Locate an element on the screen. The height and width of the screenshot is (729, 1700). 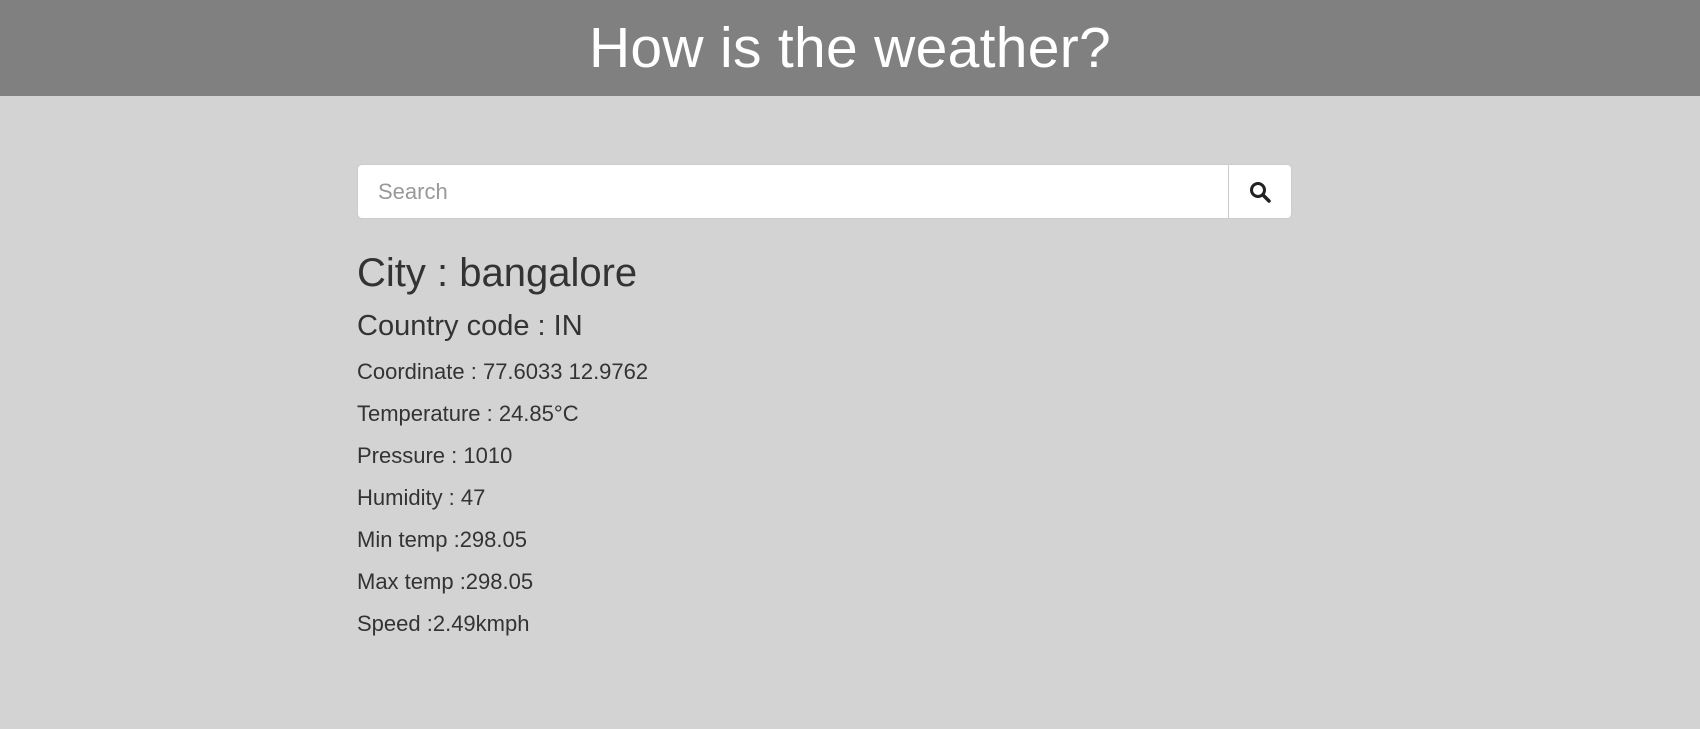
search-button is located at coordinates (1260, 191).